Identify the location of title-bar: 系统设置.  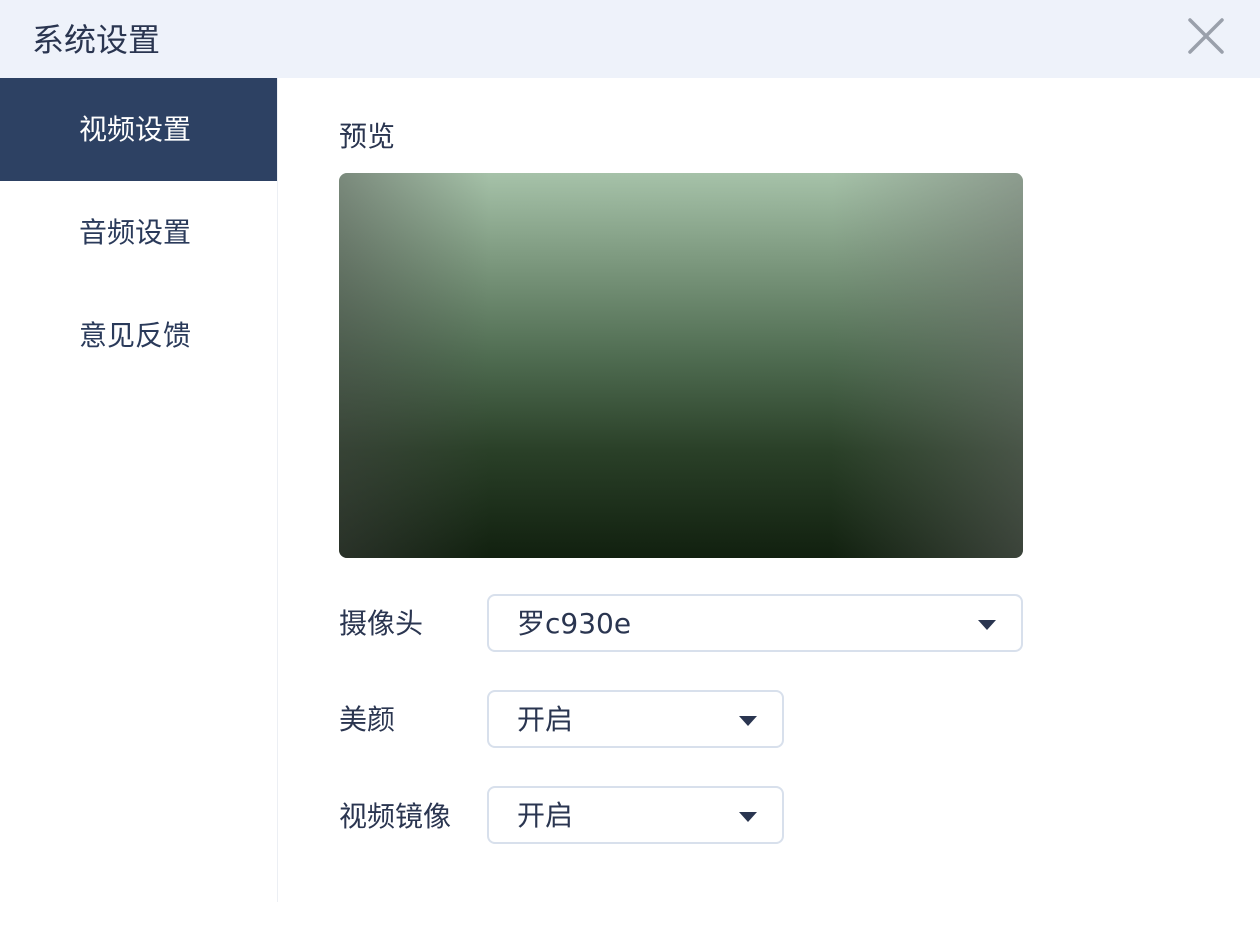
(630, 39).